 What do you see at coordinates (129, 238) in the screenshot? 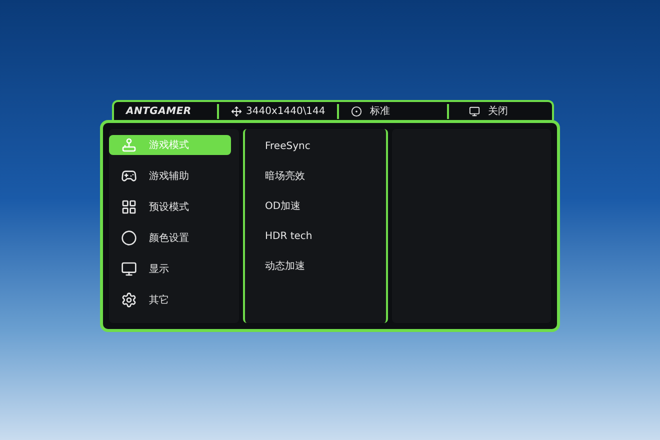
I see `circle-icon` at bounding box center [129, 238].